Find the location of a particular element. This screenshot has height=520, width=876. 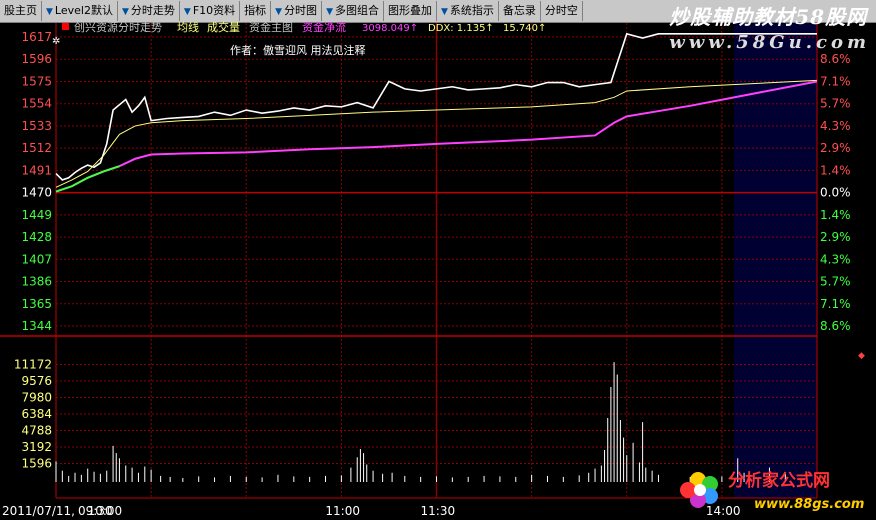

price-tick-label: 1407 is located at coordinates (36, 259).